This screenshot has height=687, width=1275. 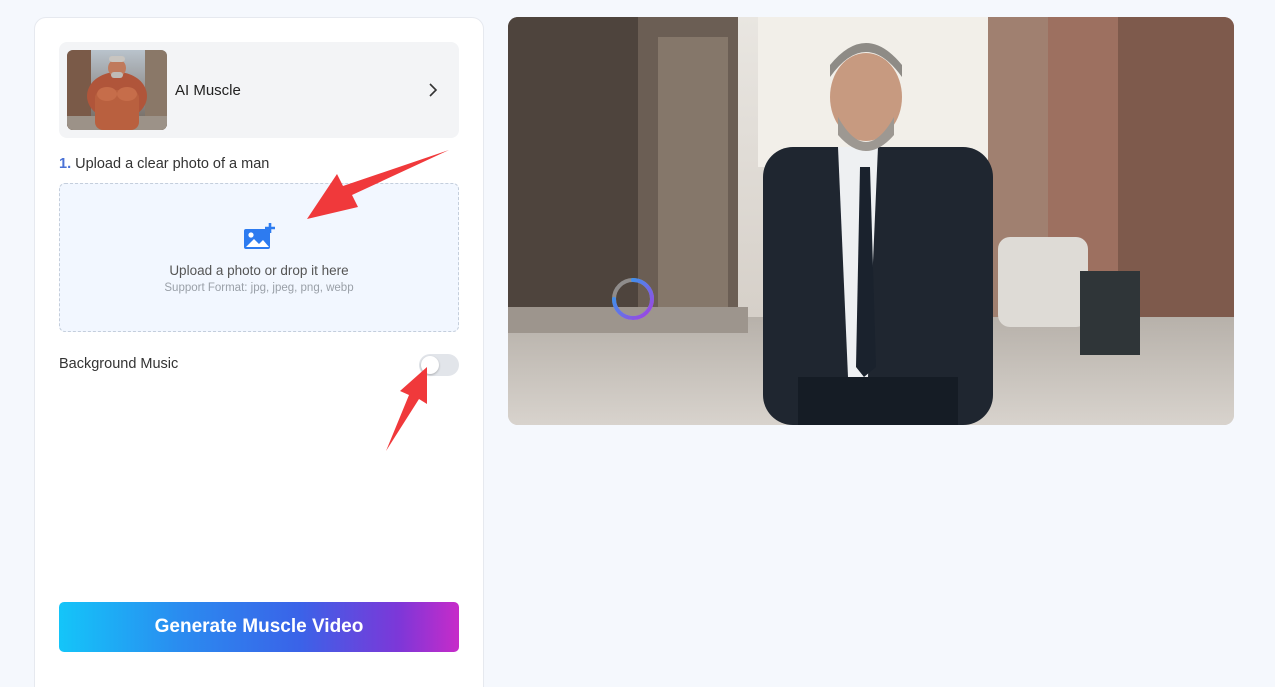 What do you see at coordinates (65, 164) in the screenshot?
I see `step-number: 1.` at bounding box center [65, 164].